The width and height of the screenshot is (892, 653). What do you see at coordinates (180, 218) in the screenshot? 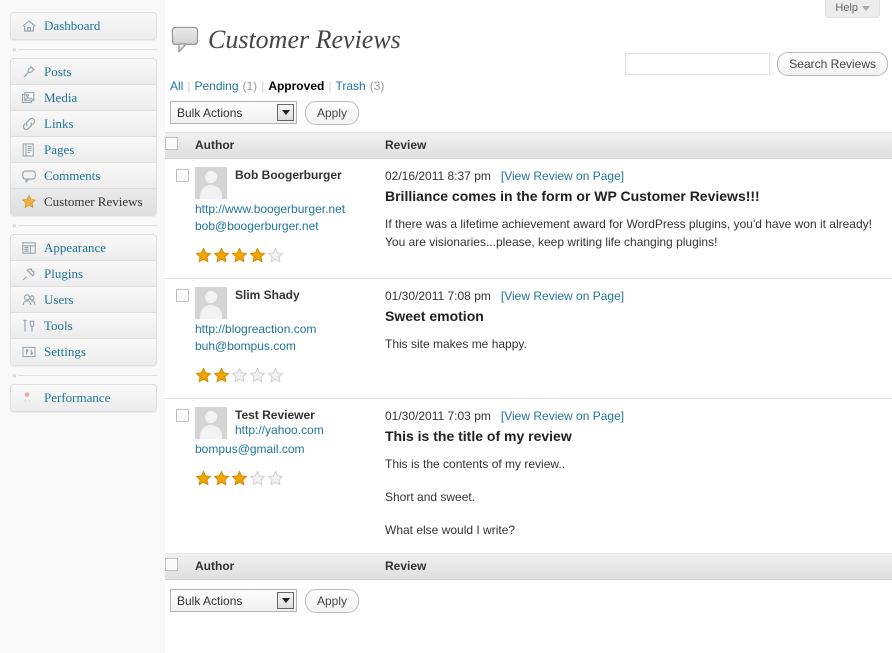
I see `row-select-cell` at bounding box center [180, 218].